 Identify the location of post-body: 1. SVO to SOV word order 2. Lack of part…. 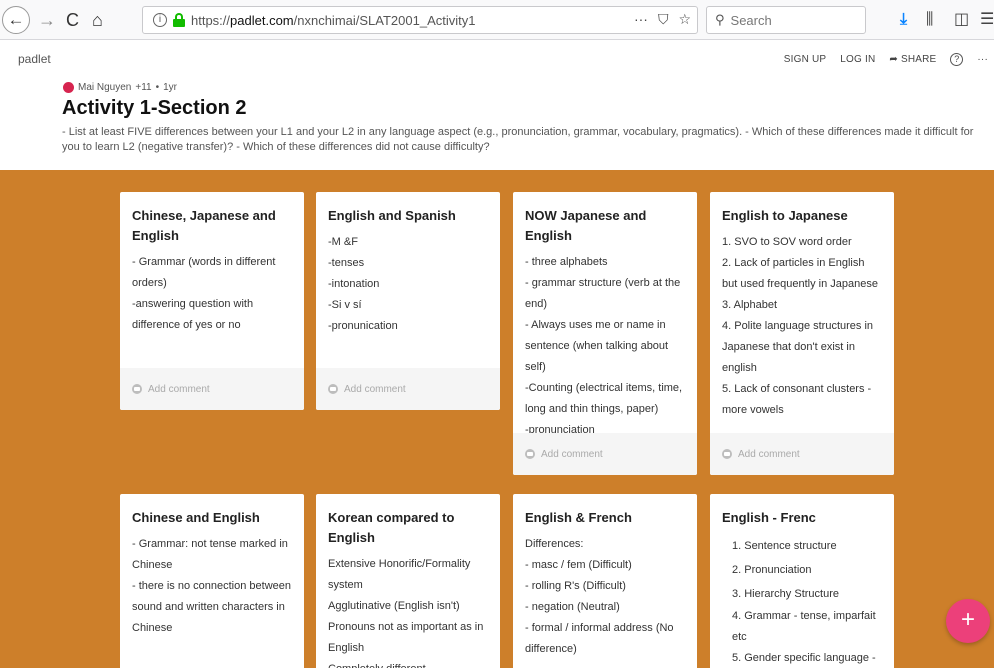
(800, 326).